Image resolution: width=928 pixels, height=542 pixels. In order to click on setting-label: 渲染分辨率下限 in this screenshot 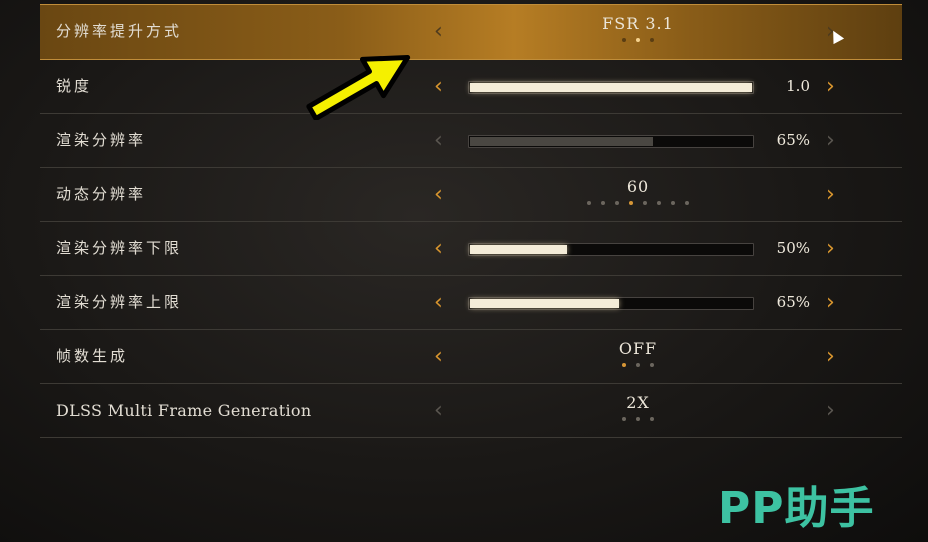, I will do `click(119, 248)`.